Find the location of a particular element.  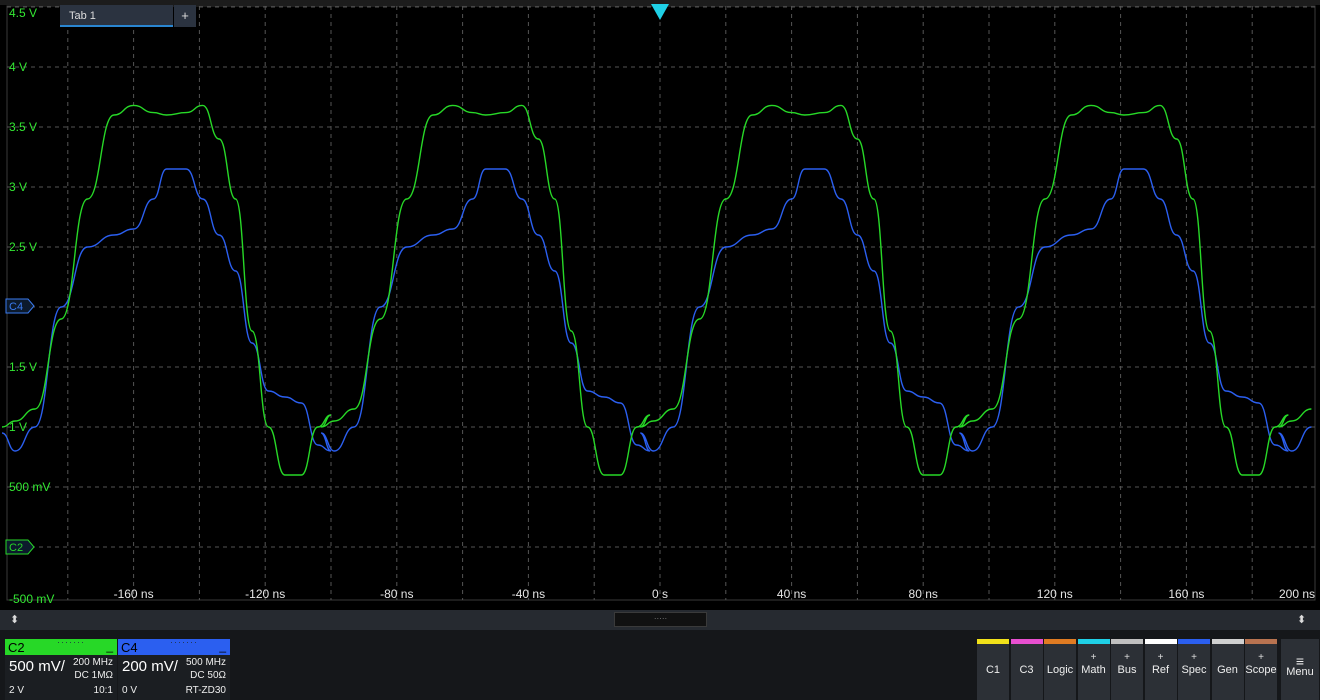

c4-offset-marker: C4 is located at coordinates (20, 306).